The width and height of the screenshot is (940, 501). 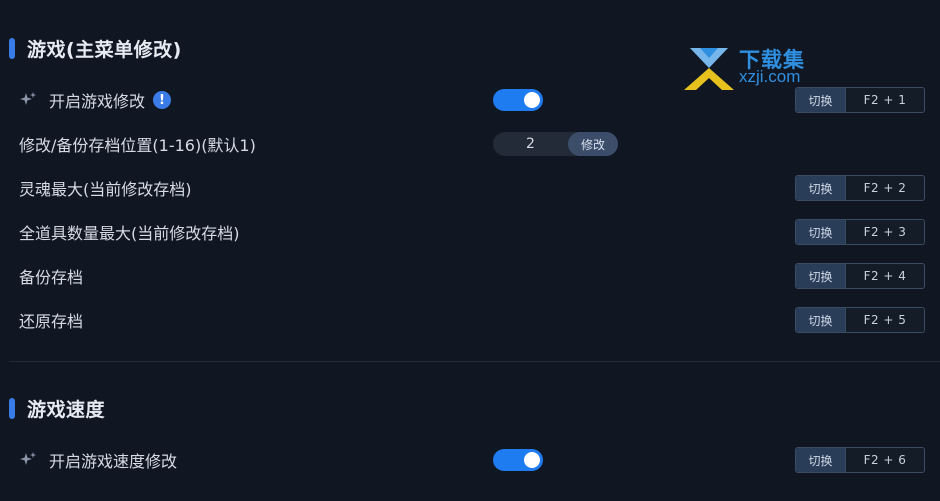 What do you see at coordinates (885, 232) in the screenshot?
I see `hotkey-key: F2 + 3` at bounding box center [885, 232].